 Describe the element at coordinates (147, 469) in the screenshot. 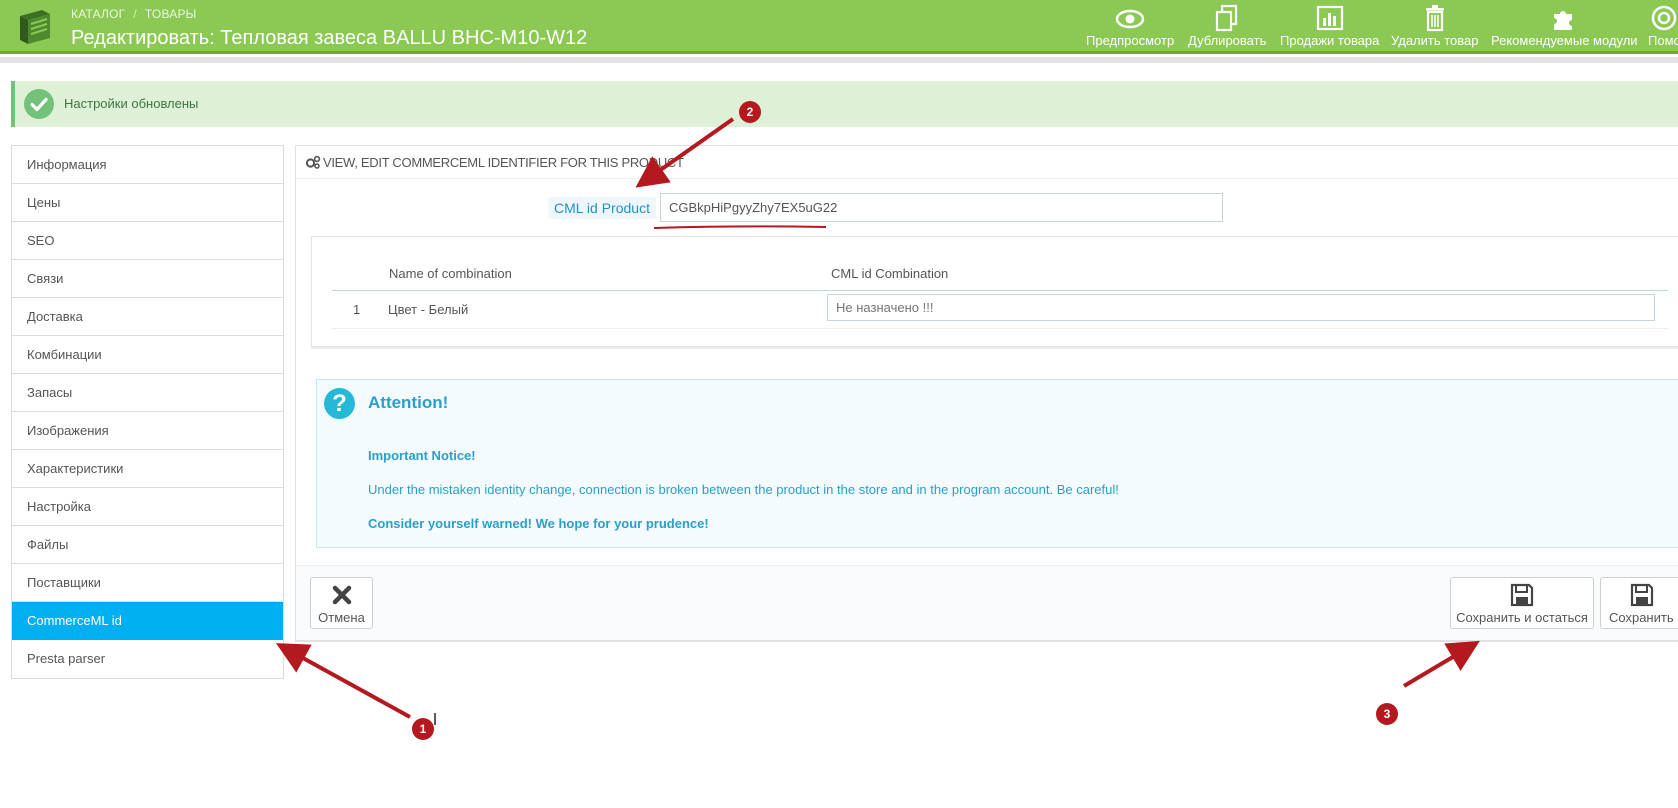

I see `sidebar-item-features: Характеристики` at that location.